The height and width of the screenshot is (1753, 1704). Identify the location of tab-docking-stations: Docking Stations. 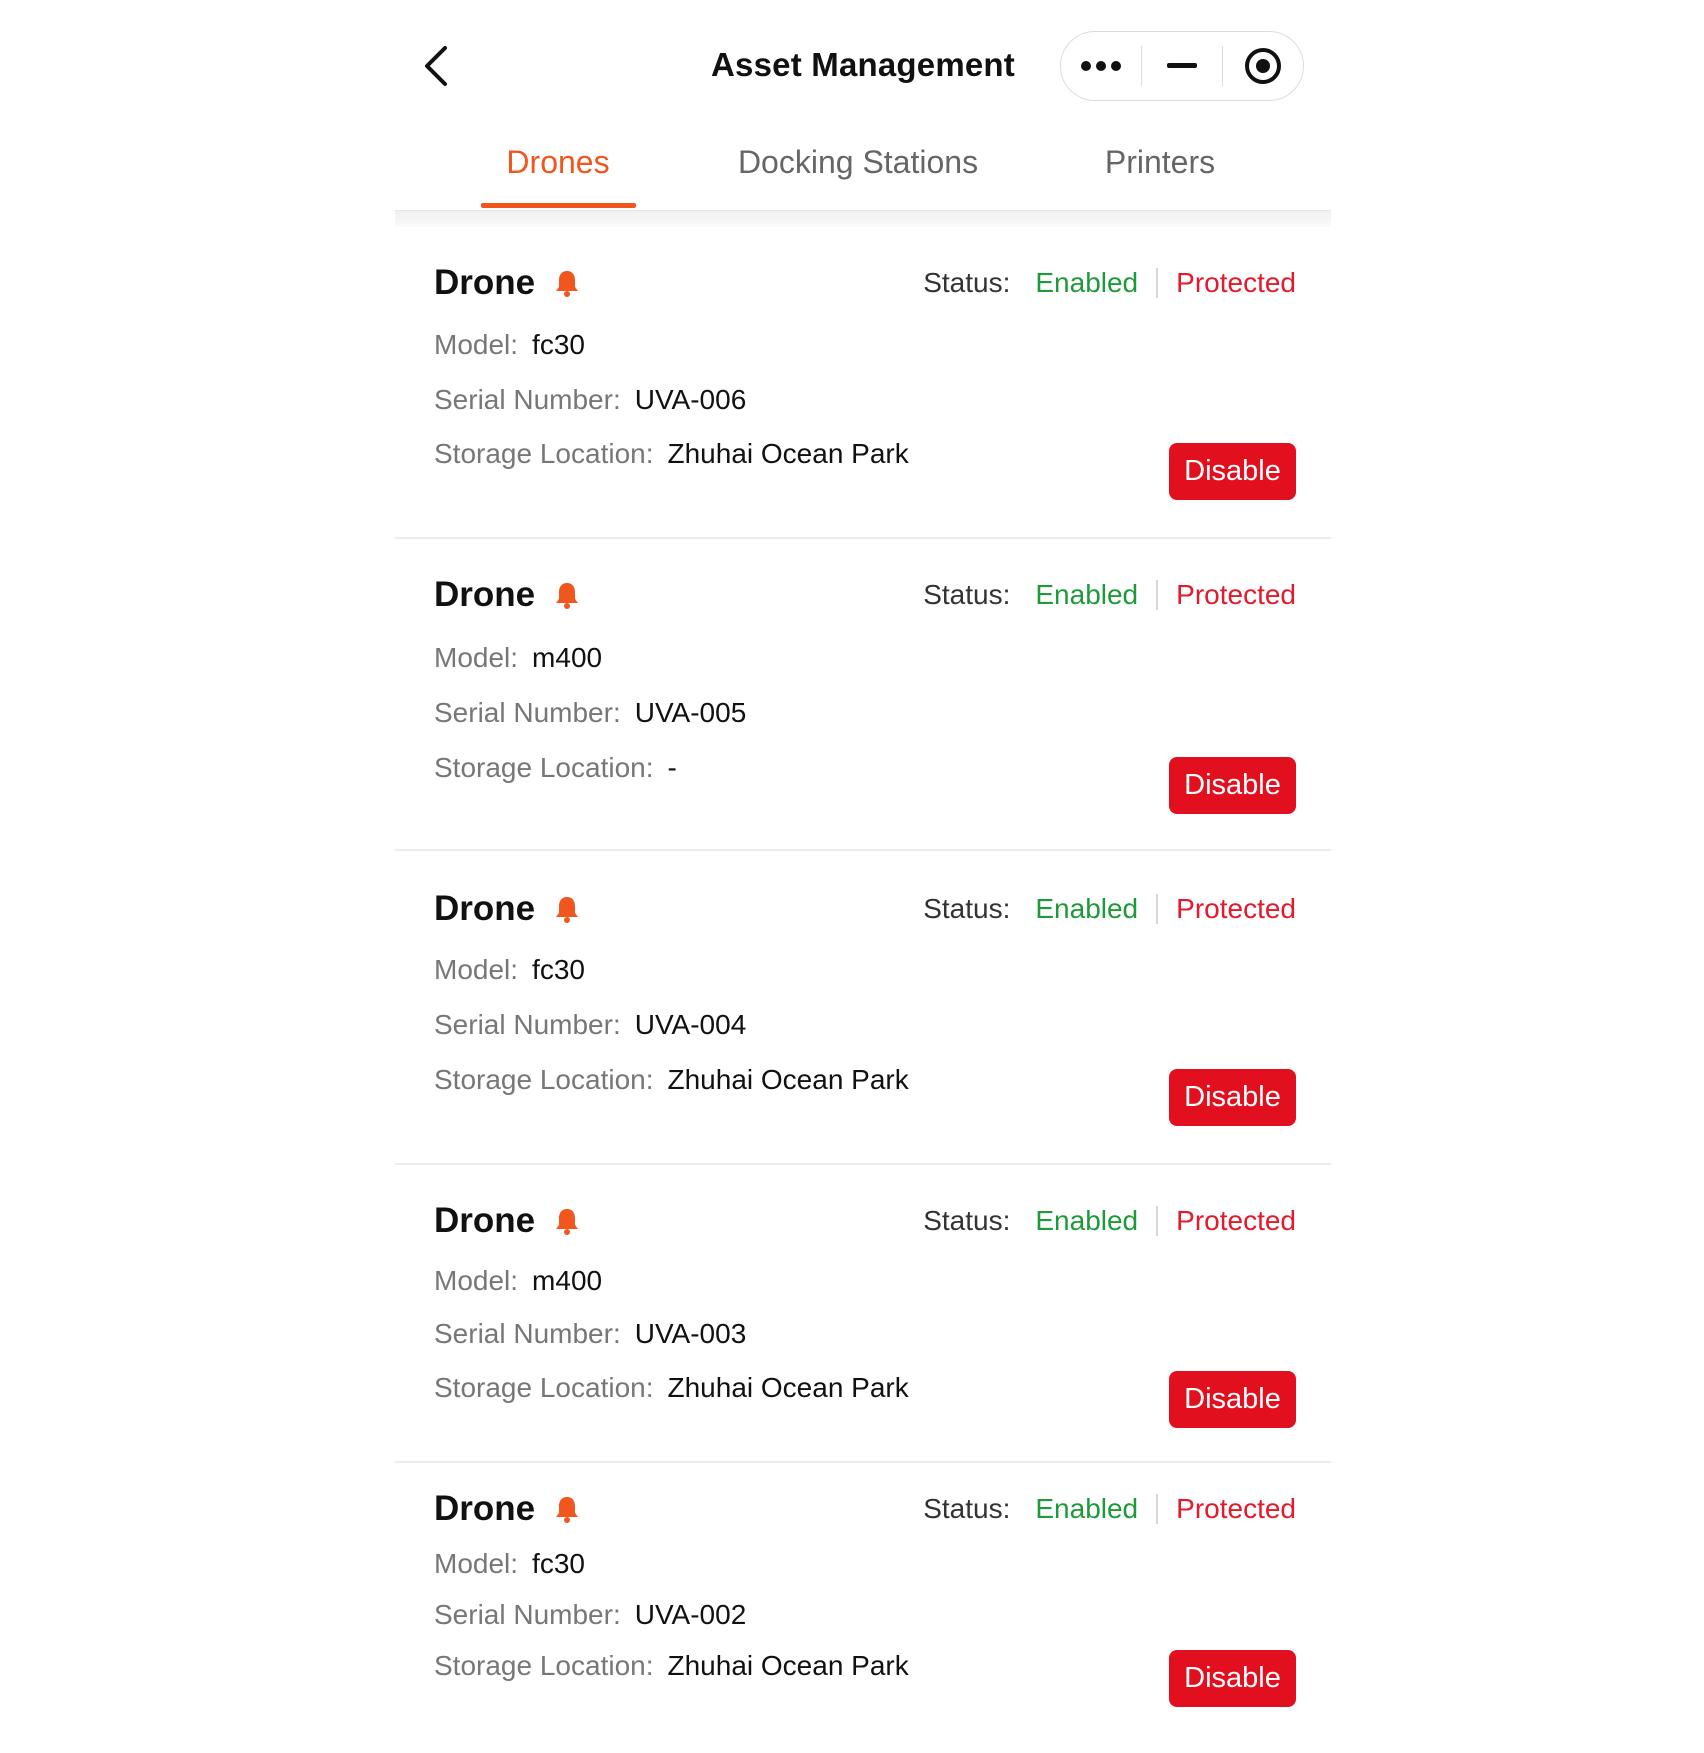
(858, 162).